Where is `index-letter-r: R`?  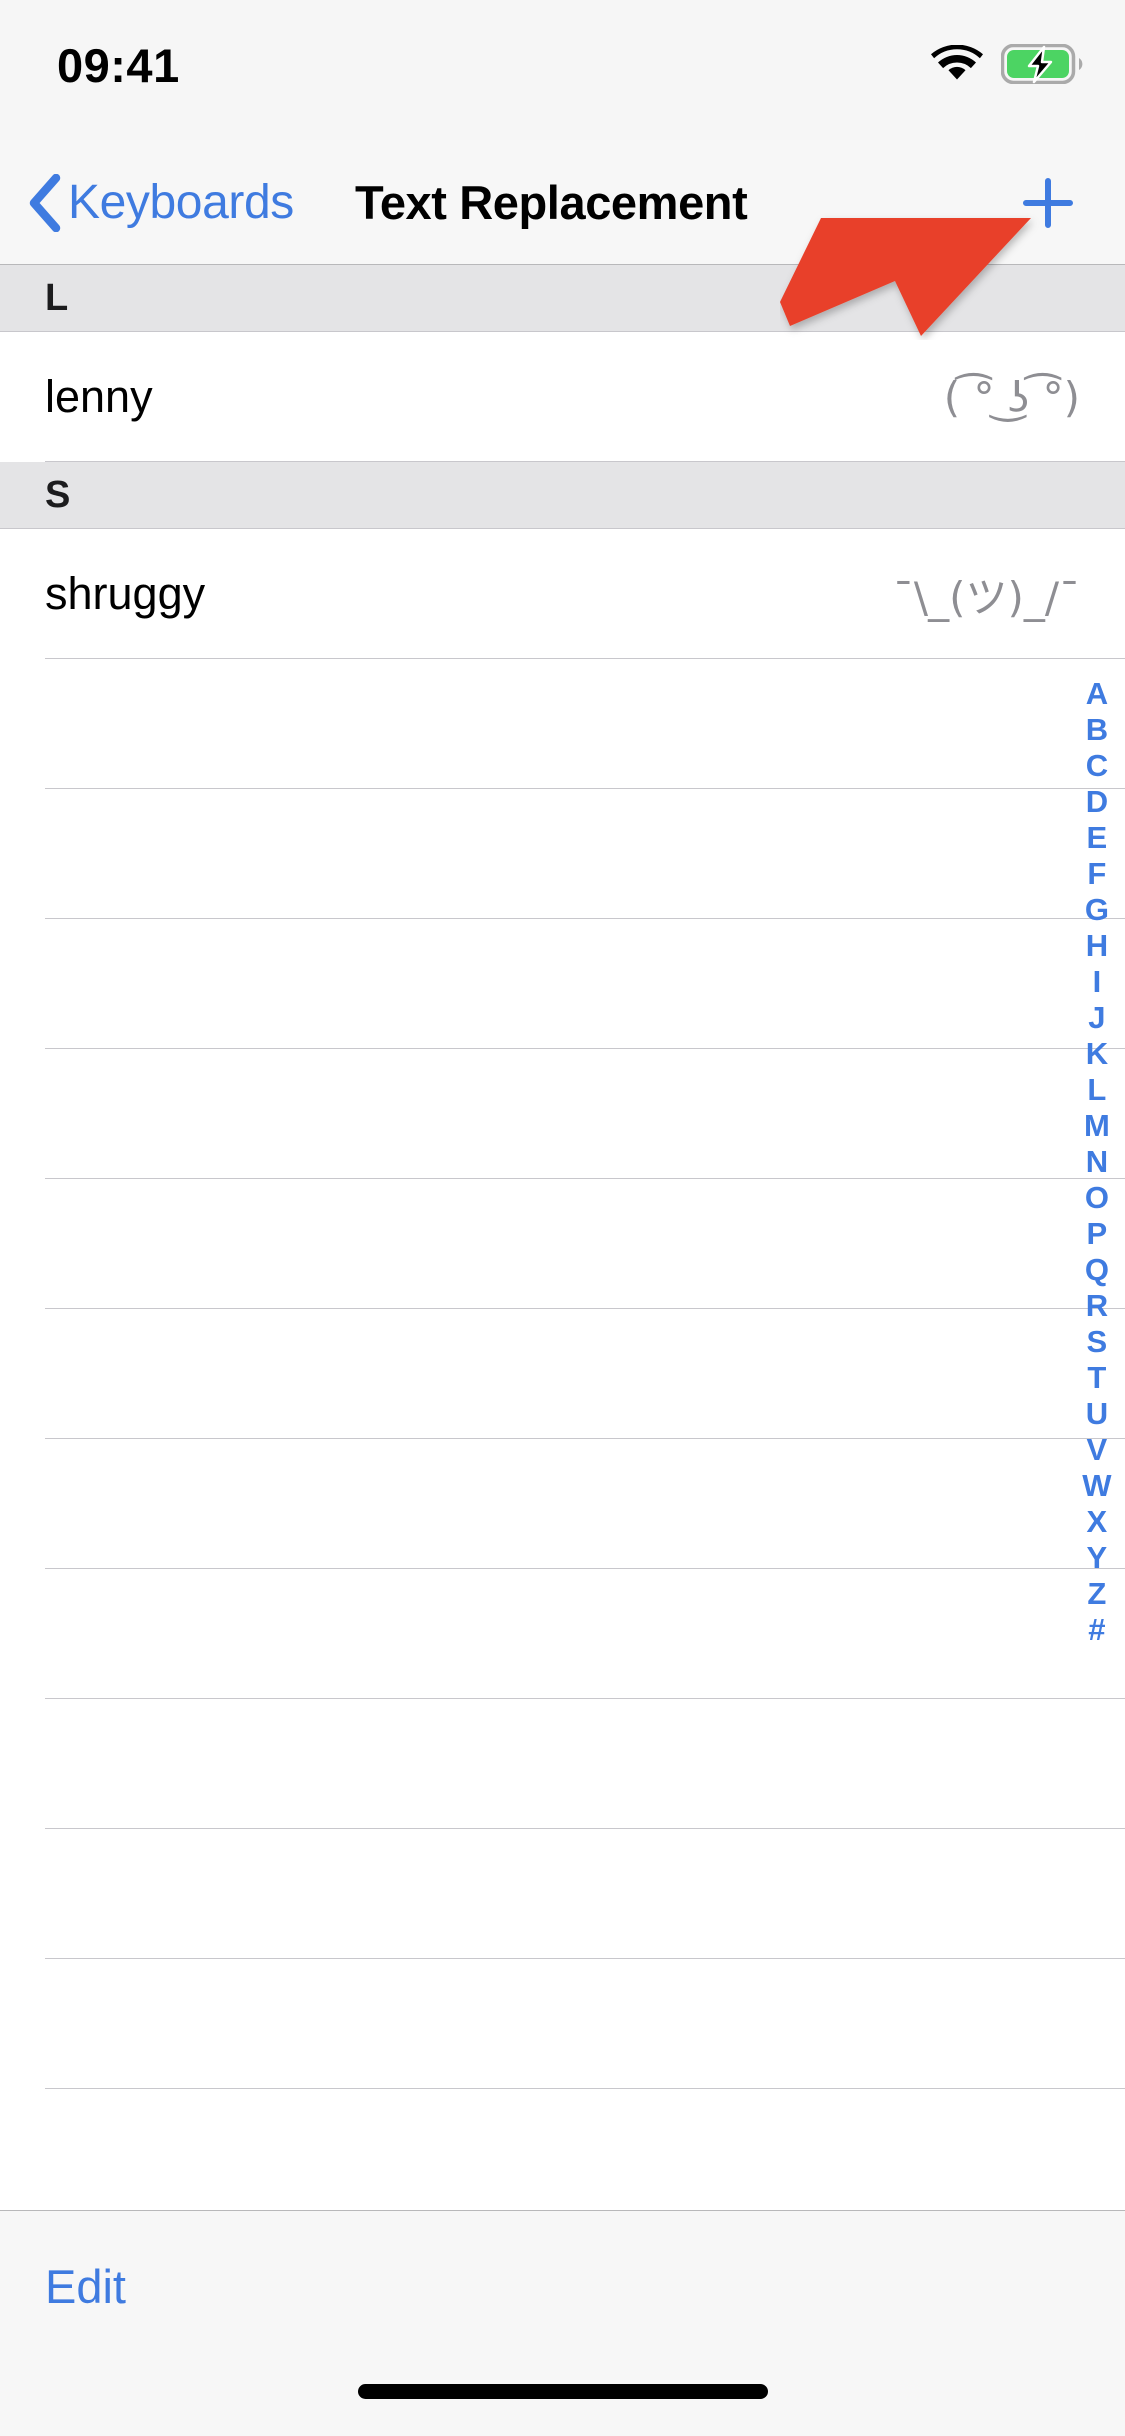
index-letter-r: R is located at coordinates (1097, 1306).